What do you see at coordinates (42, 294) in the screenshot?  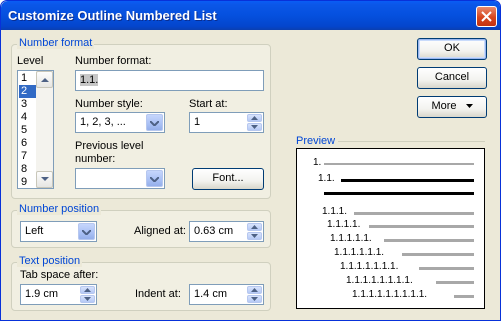 I see `tab-space-value: 1.9 cm` at bounding box center [42, 294].